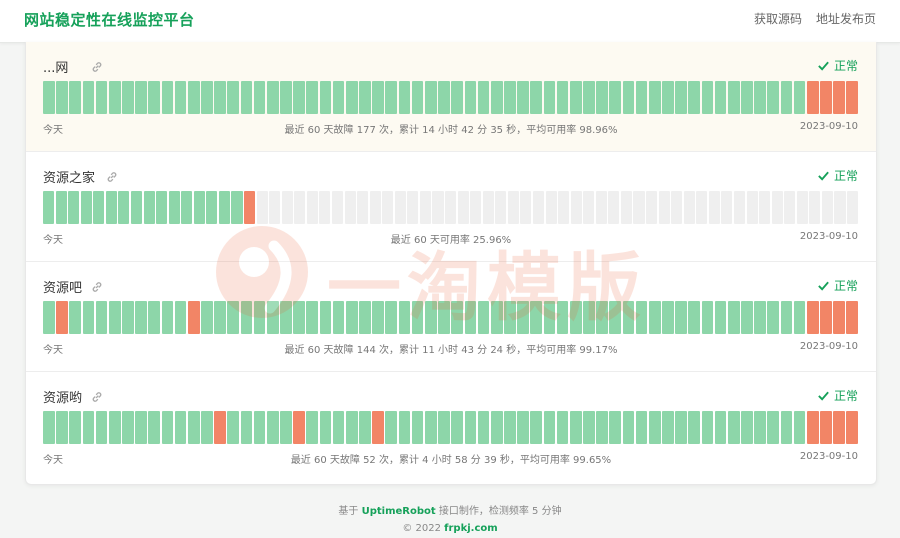 This screenshot has height=538, width=900. Describe the element at coordinates (97, 396) in the screenshot. I see `link-icon` at that location.